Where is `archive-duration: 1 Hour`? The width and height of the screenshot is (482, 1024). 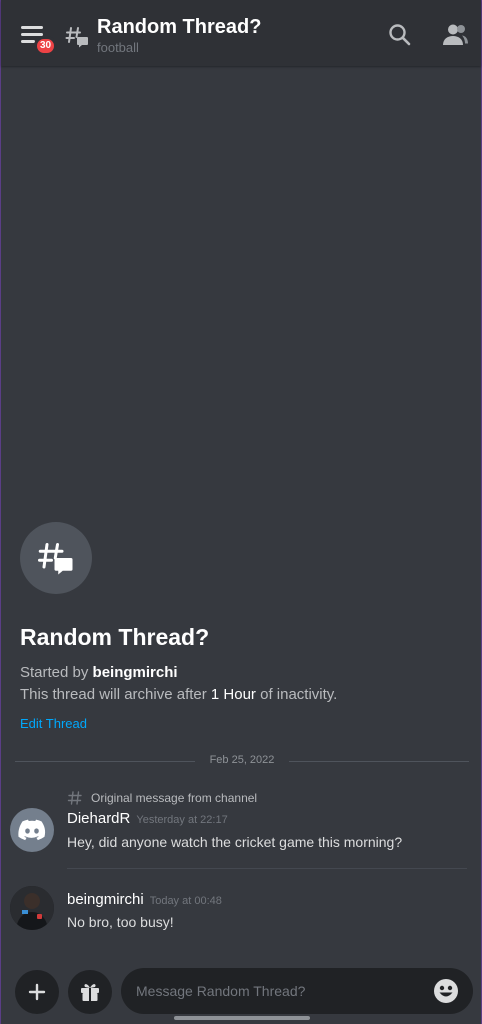
archive-duration: 1 Hour is located at coordinates (233, 694).